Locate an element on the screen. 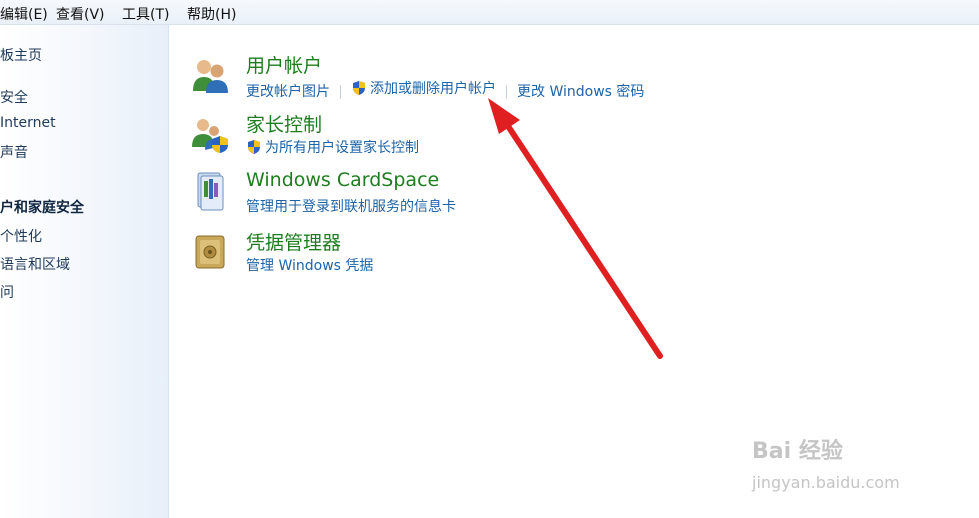 Image resolution: width=979 pixels, height=518 pixels. link-add-remove-accounts: 添加或删除用户帐户 is located at coordinates (423, 88).